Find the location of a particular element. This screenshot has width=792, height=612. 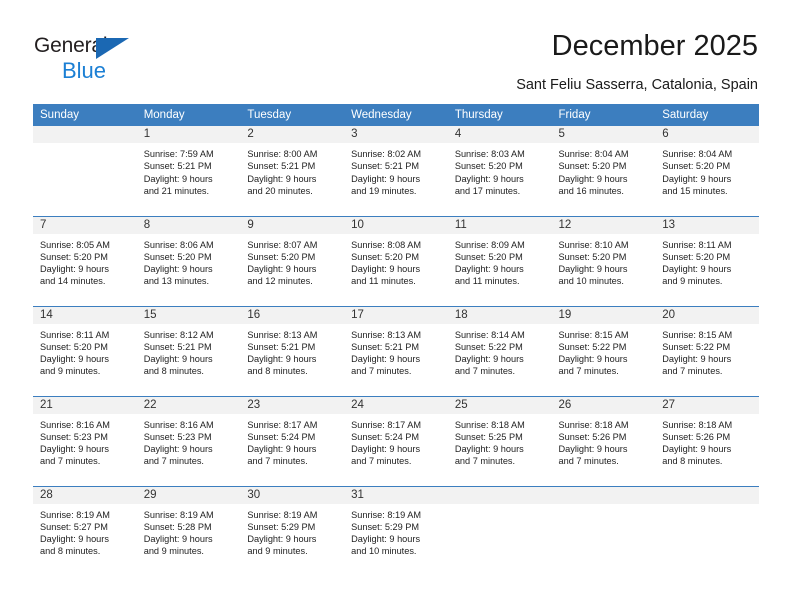

weekday-header-thursday: Thursday is located at coordinates (499, 115).